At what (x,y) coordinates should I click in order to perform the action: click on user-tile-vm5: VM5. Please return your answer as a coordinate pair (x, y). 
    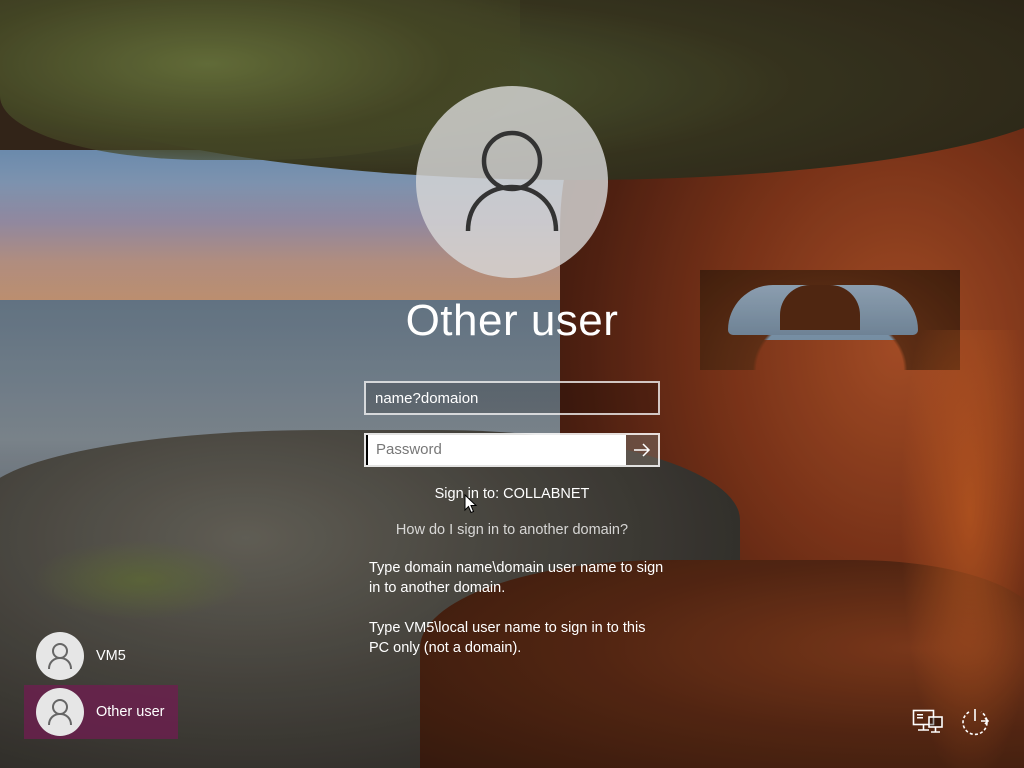
    Looking at the image, I should click on (101, 656).